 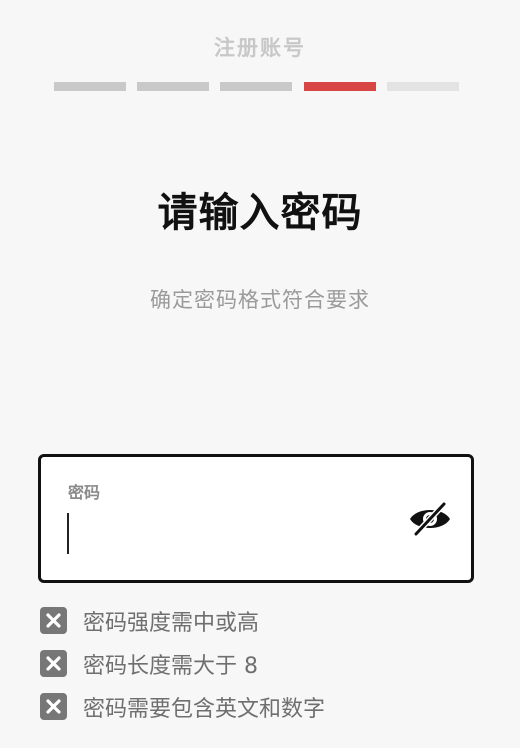 I want to click on requirement-strength: 密码强度需中或高, so click(x=275, y=624).